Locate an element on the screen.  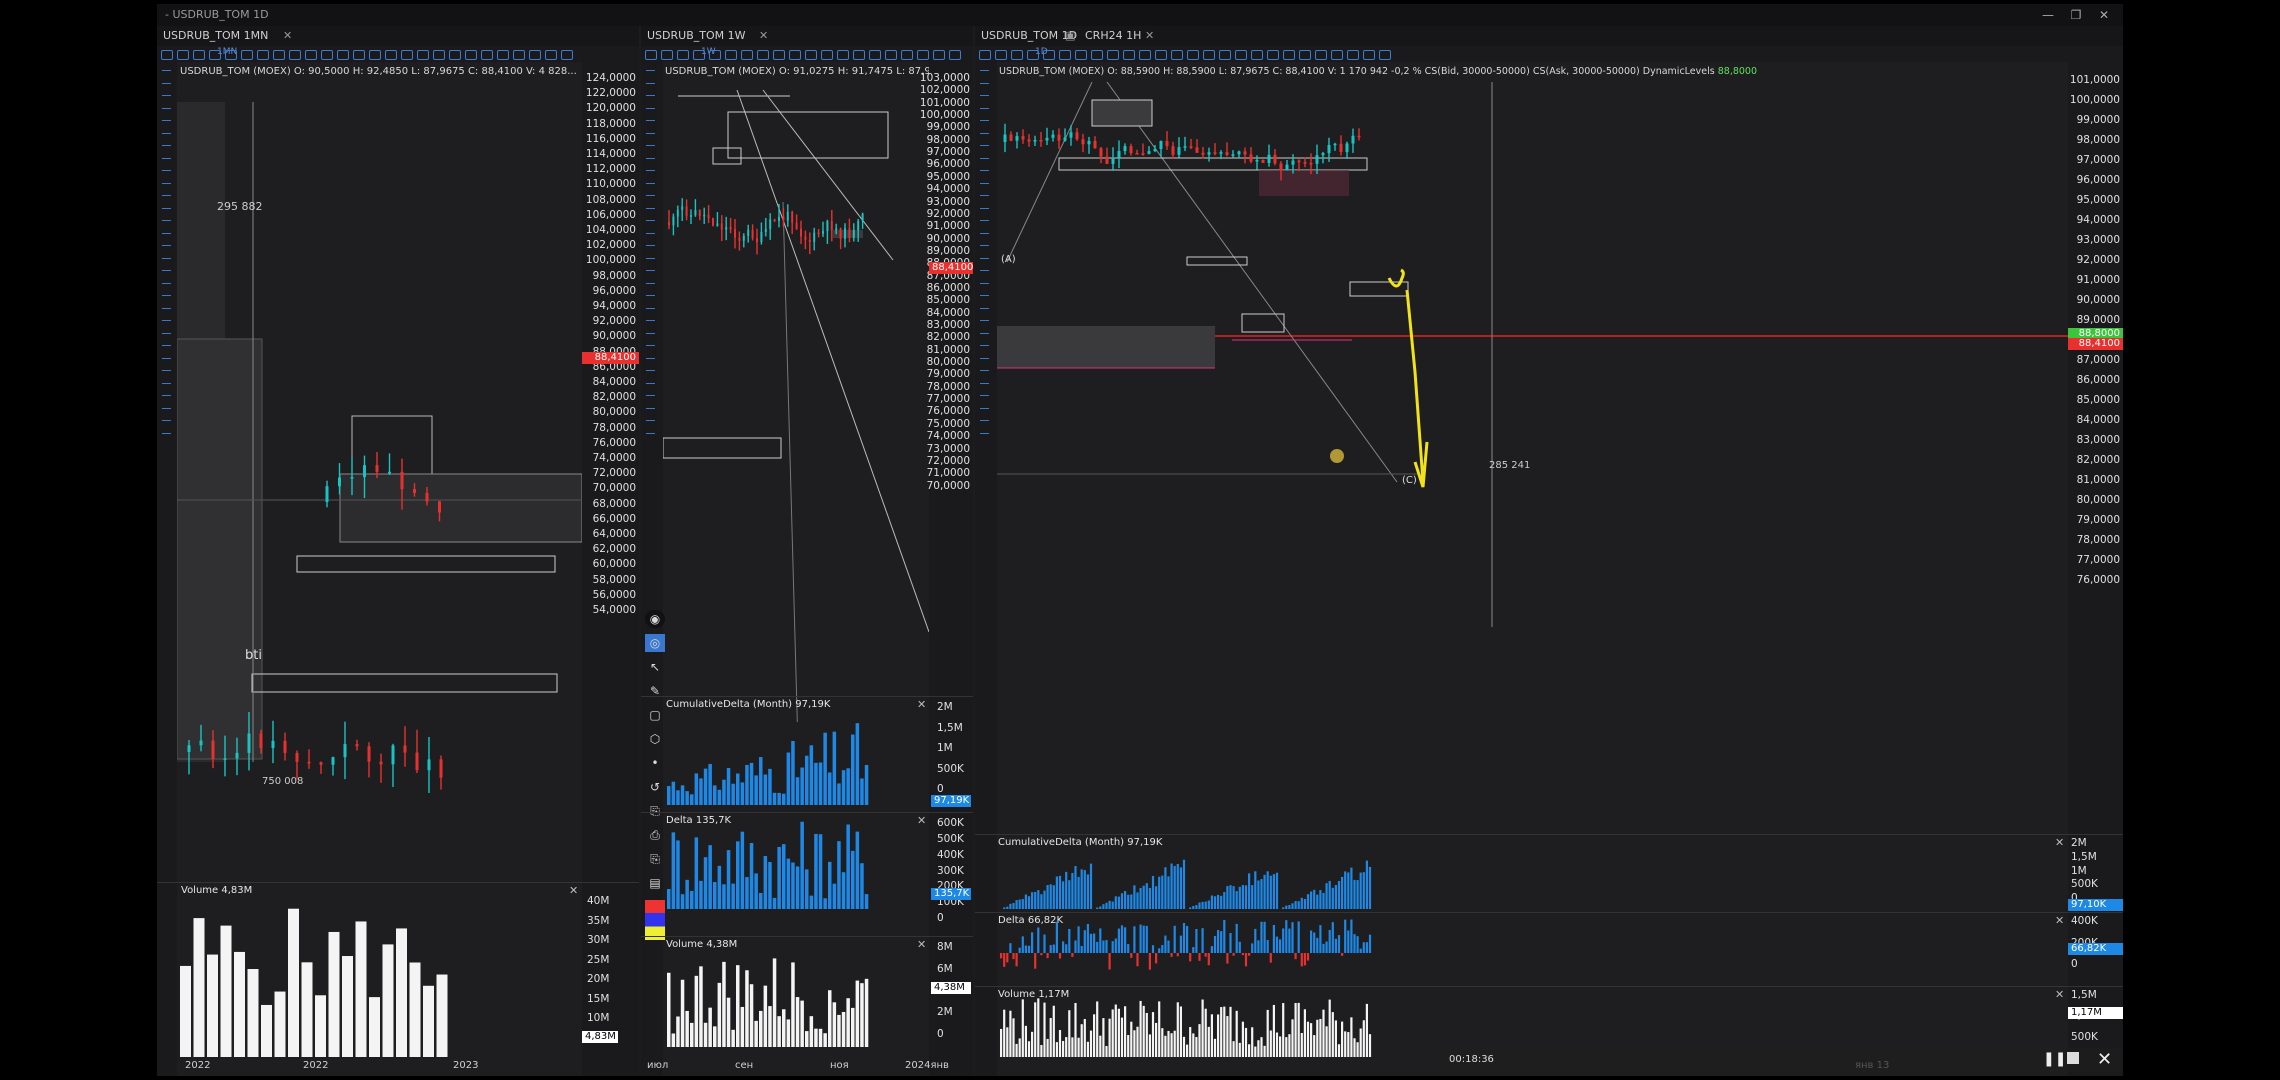
close-window-button: ✕ is located at coordinates (2104, 15).